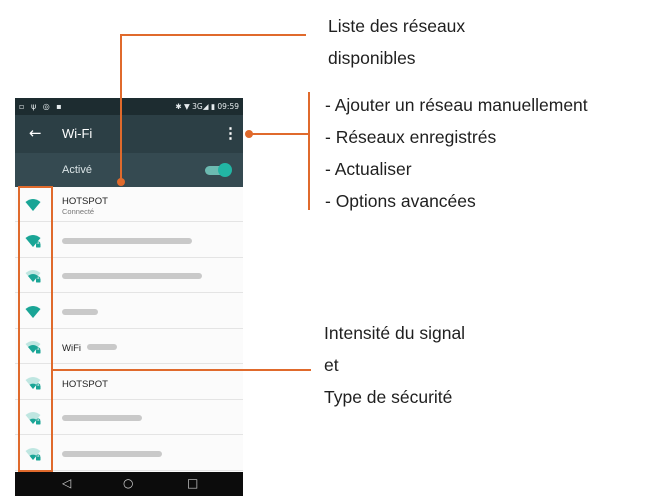 The width and height of the screenshot is (649, 496). Describe the element at coordinates (274, 370) in the screenshot. I see `callout-line-signal-h2` at that location.